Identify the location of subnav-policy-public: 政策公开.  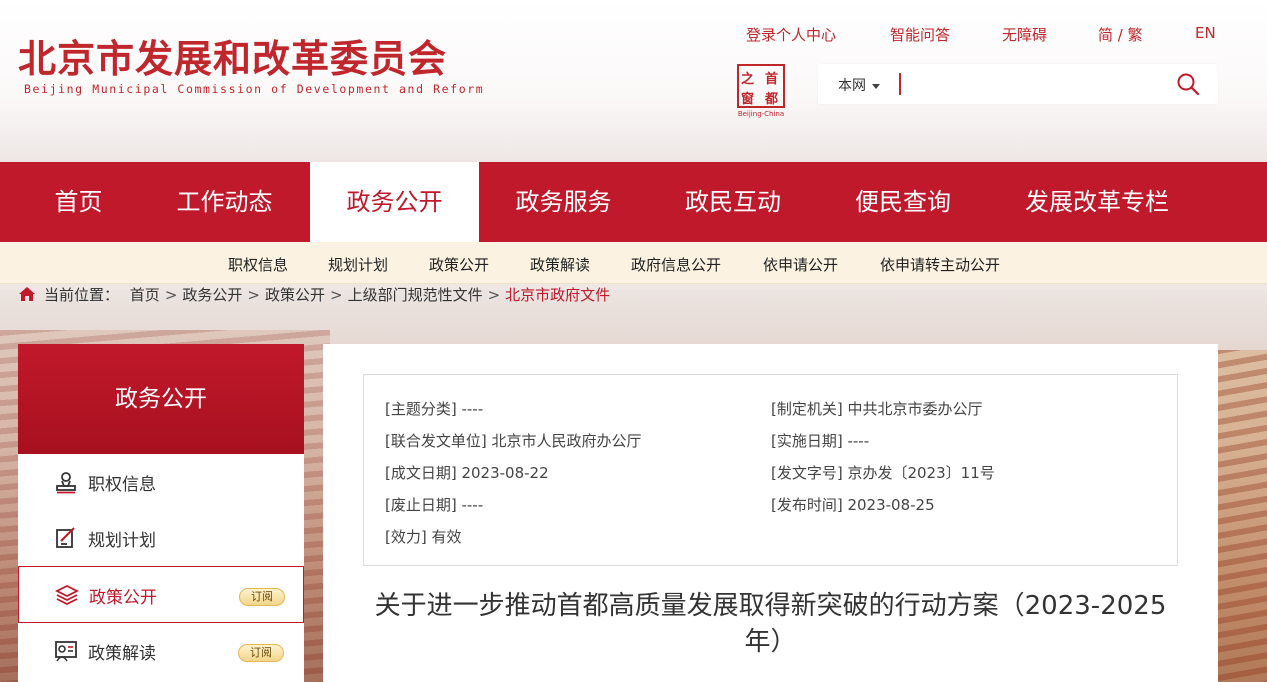
(459, 264).